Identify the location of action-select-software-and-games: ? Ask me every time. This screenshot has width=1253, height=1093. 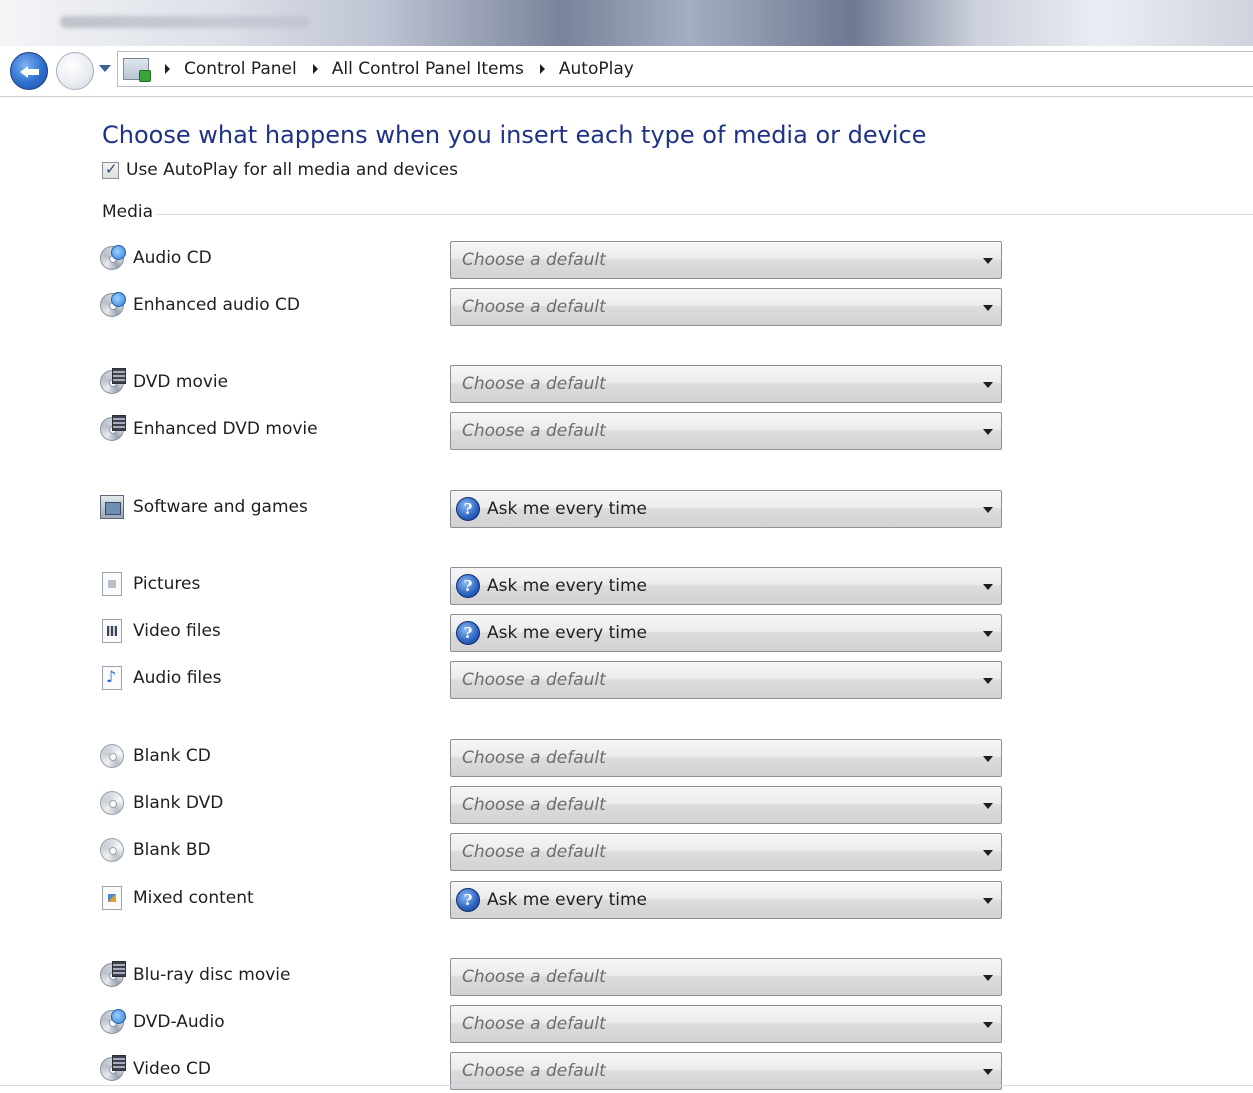
(726, 509).